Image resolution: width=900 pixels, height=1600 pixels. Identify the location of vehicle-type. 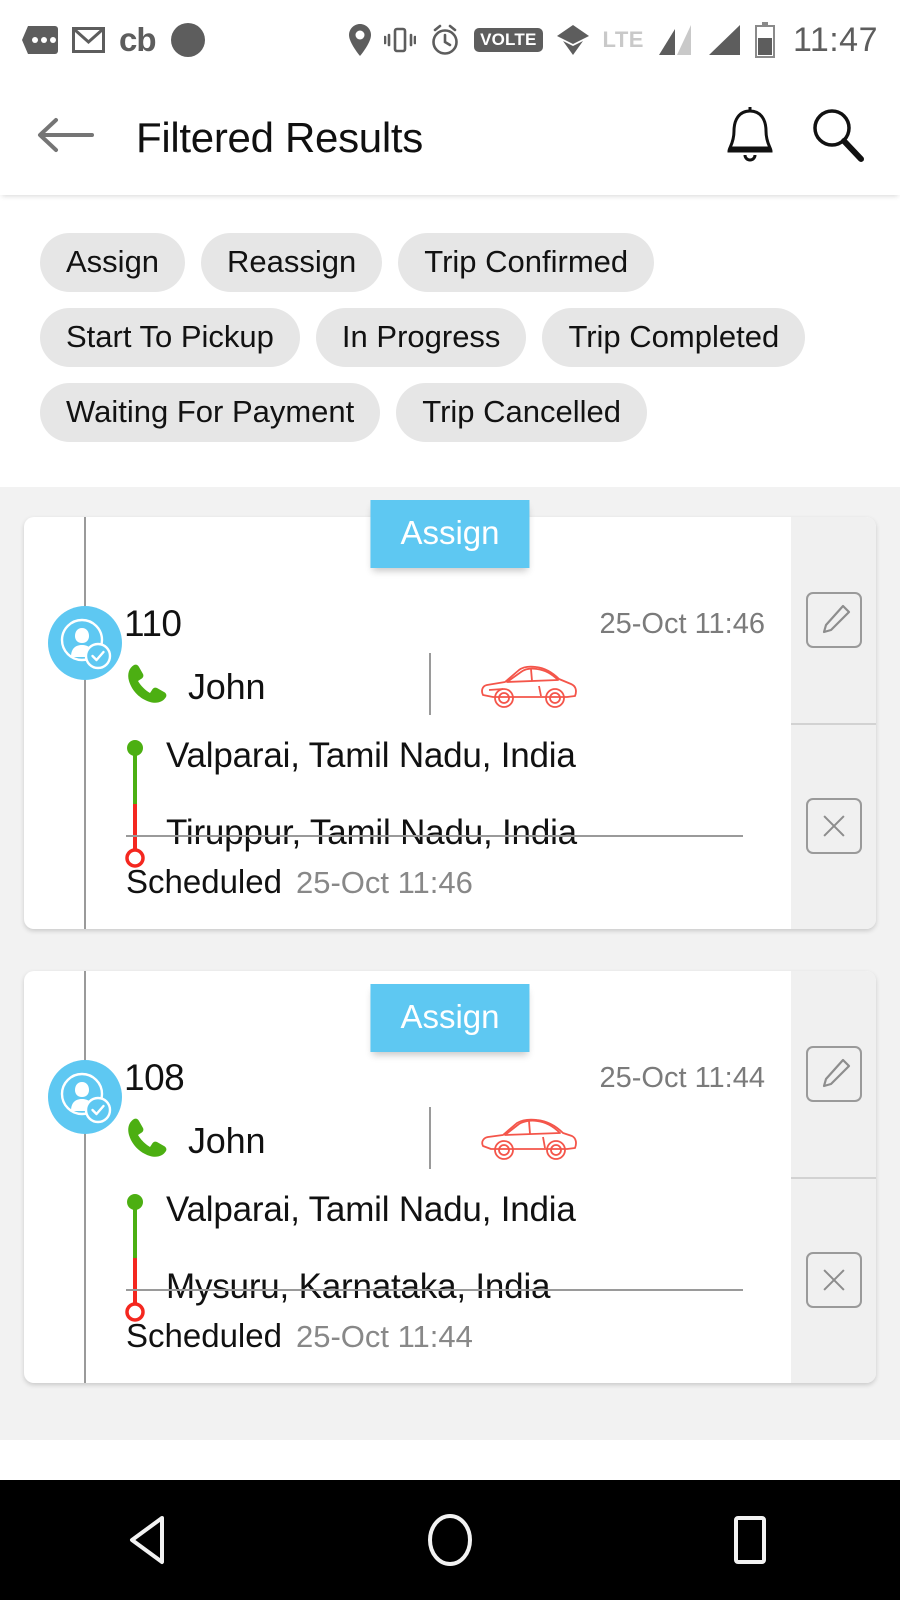
(529, 688).